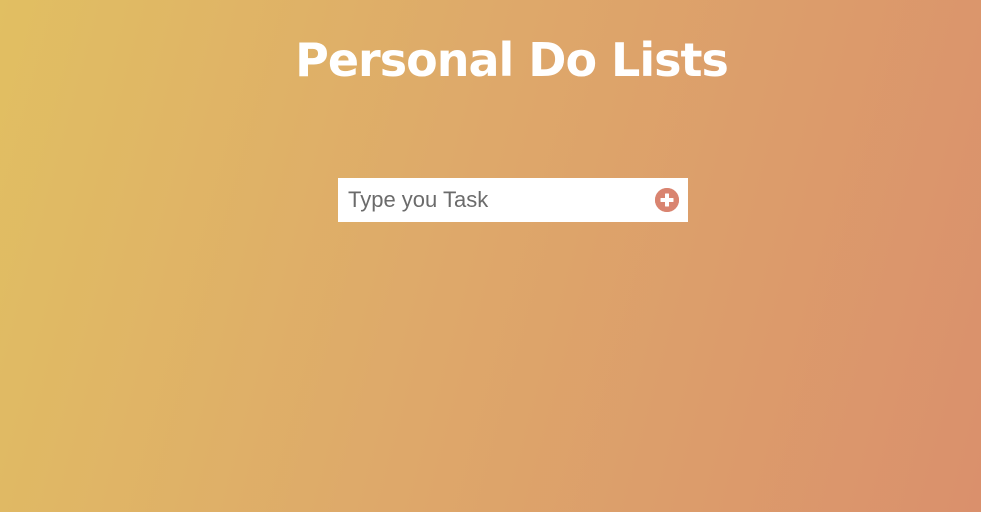  Describe the element at coordinates (512, 60) in the screenshot. I see `page-title: Personal Do Lists` at that location.